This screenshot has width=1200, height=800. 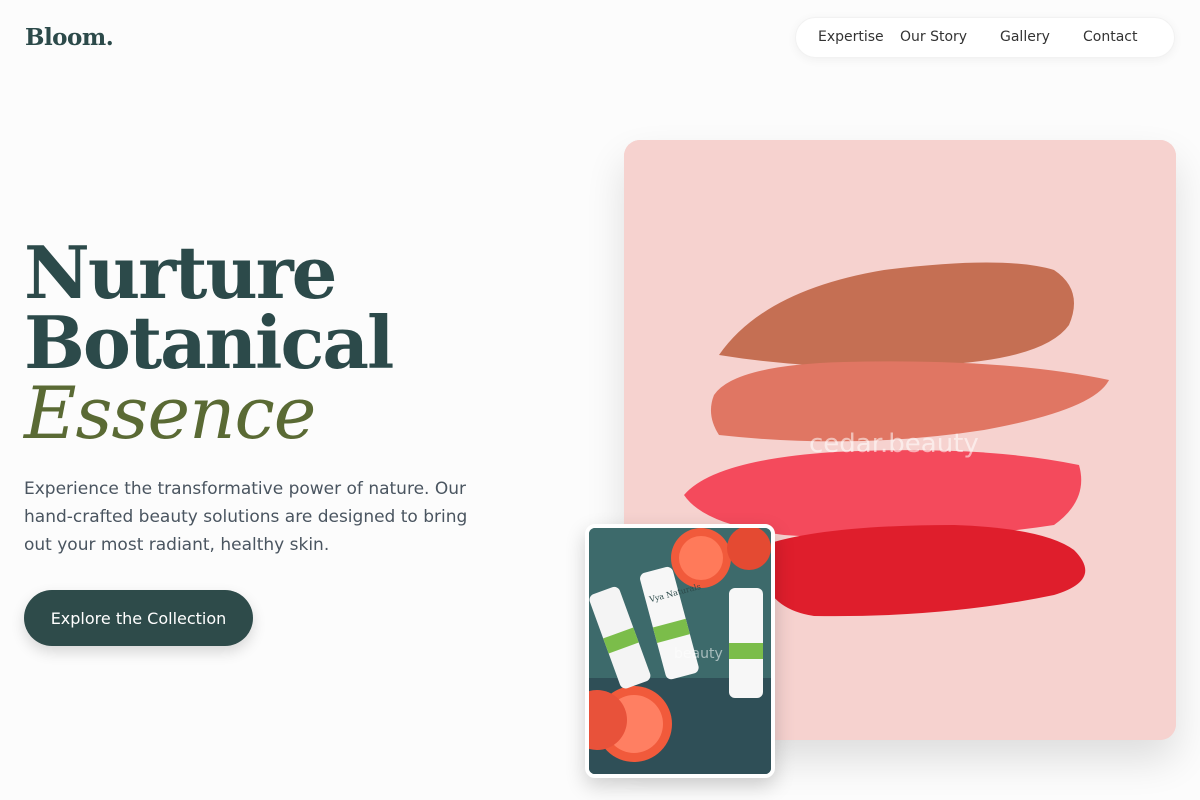 I want to click on main-nav: Expertise Our Story Gallery Contact, so click(x=985, y=37).